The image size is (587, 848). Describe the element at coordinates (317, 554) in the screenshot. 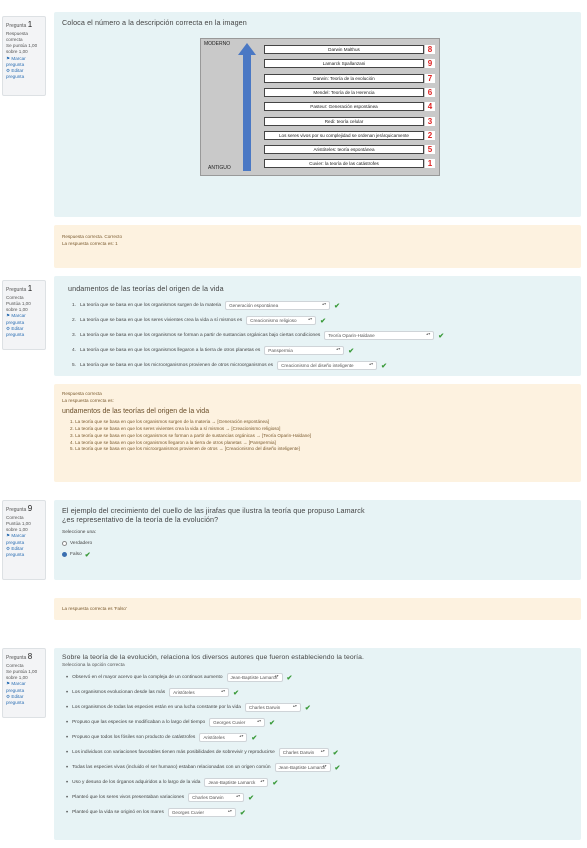

I see `option-false: Falso ✔` at that location.